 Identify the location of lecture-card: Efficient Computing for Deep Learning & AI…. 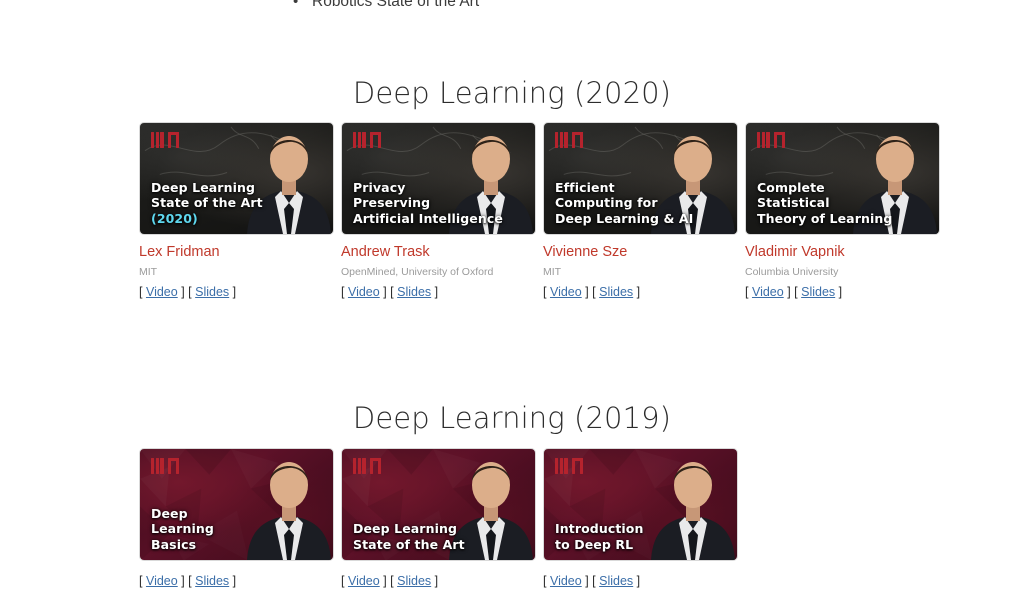
(644, 211).